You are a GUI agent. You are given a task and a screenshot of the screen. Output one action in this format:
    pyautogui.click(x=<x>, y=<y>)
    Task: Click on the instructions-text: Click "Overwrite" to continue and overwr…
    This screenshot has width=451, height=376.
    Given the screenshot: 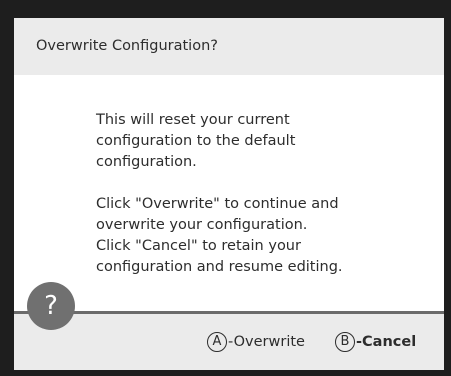 What is the action you would take?
    pyautogui.click(x=219, y=235)
    